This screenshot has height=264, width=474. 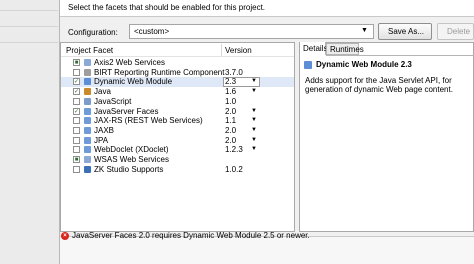 What do you see at coordinates (131, 150) in the screenshot?
I see `facet-name: WebDoclet (XDoclet)` at bounding box center [131, 150].